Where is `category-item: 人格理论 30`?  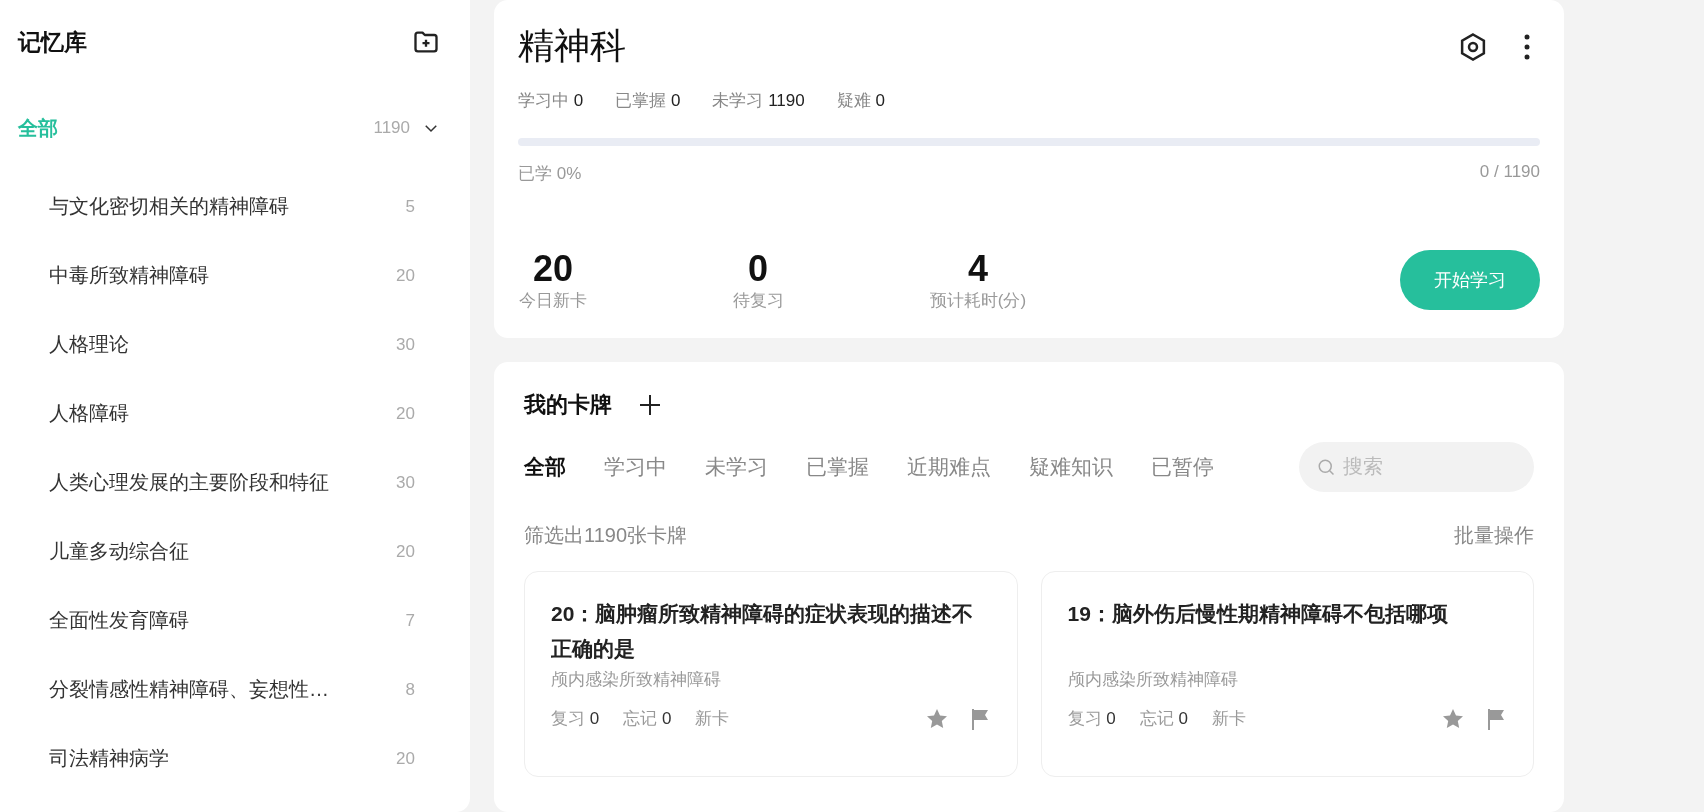
category-item: 人格理论 30 is located at coordinates (244, 344).